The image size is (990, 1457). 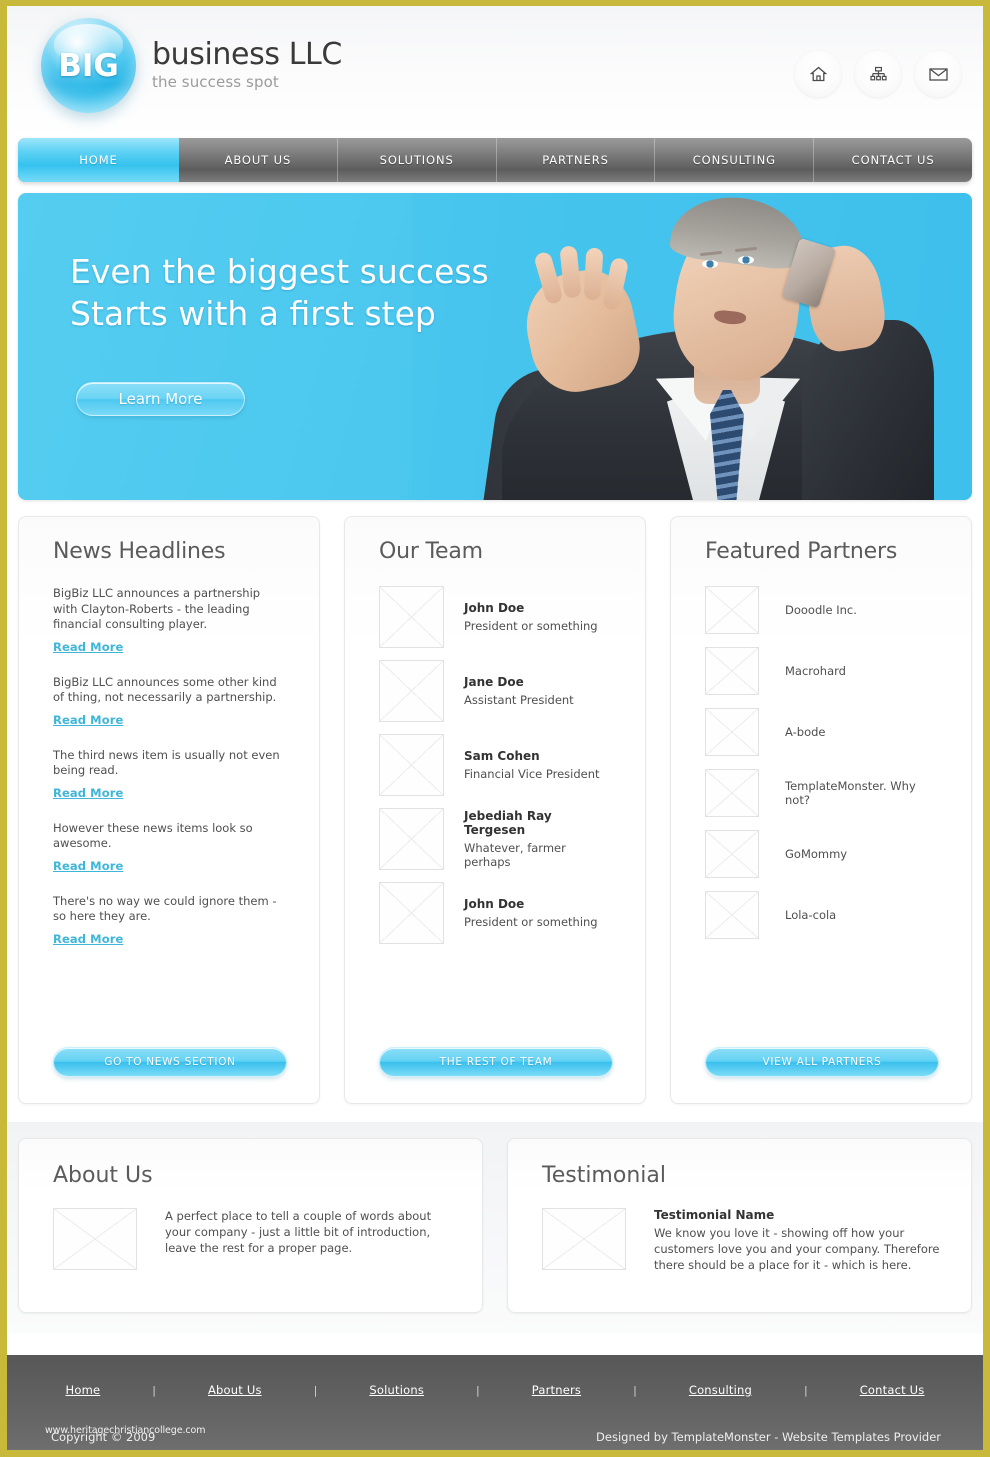 I want to click on home-icon, so click(x=818, y=74).